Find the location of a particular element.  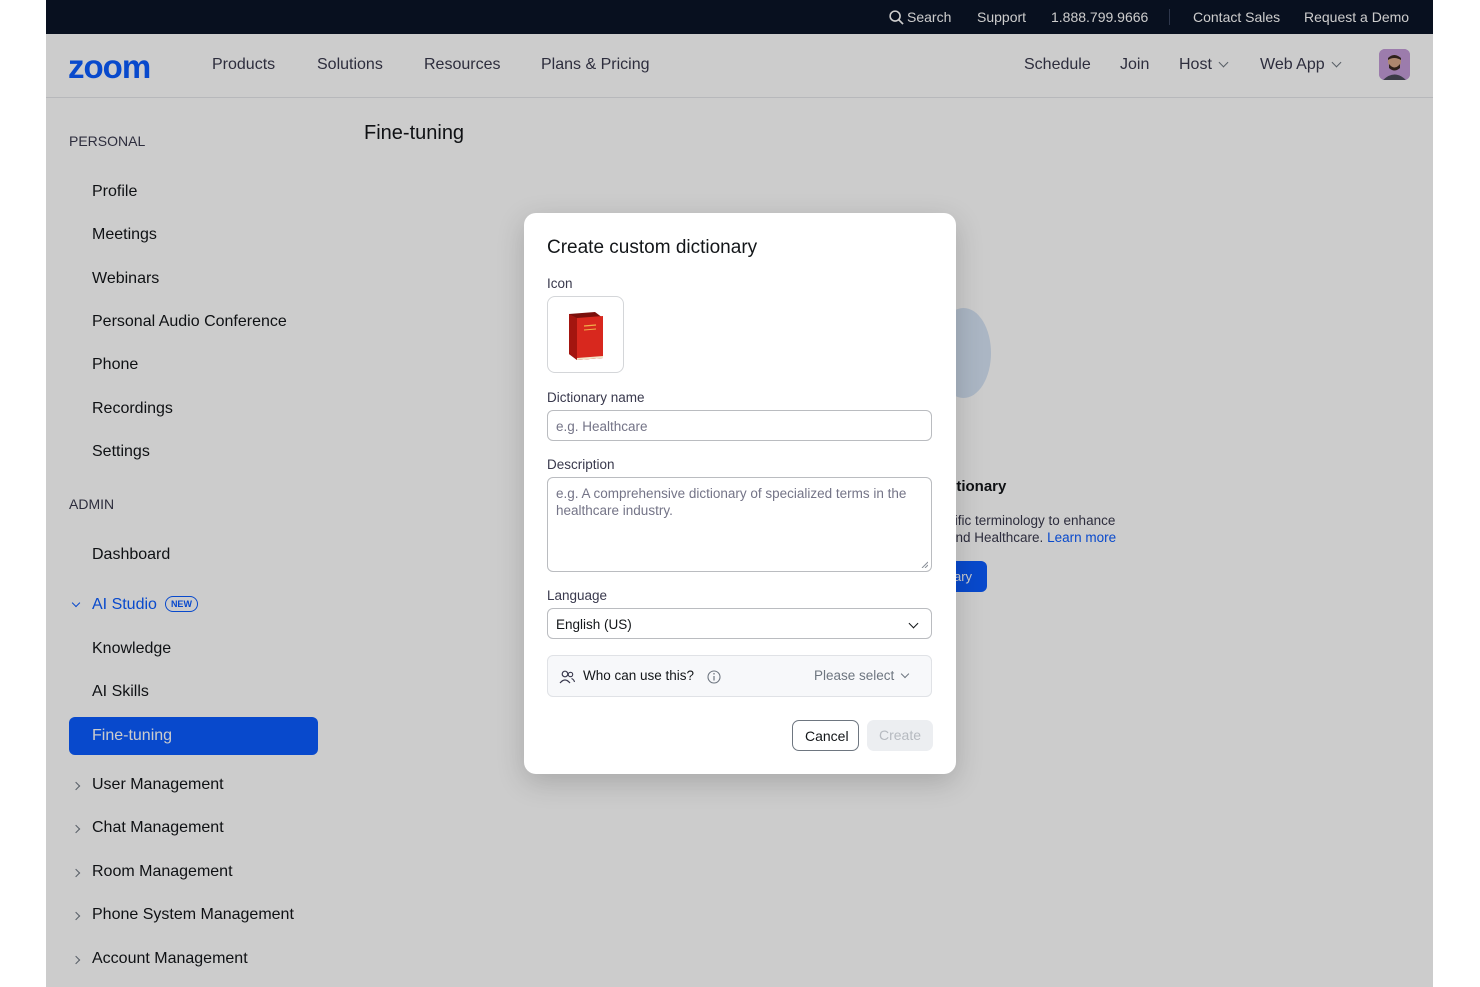

language-label: Language is located at coordinates (577, 595).